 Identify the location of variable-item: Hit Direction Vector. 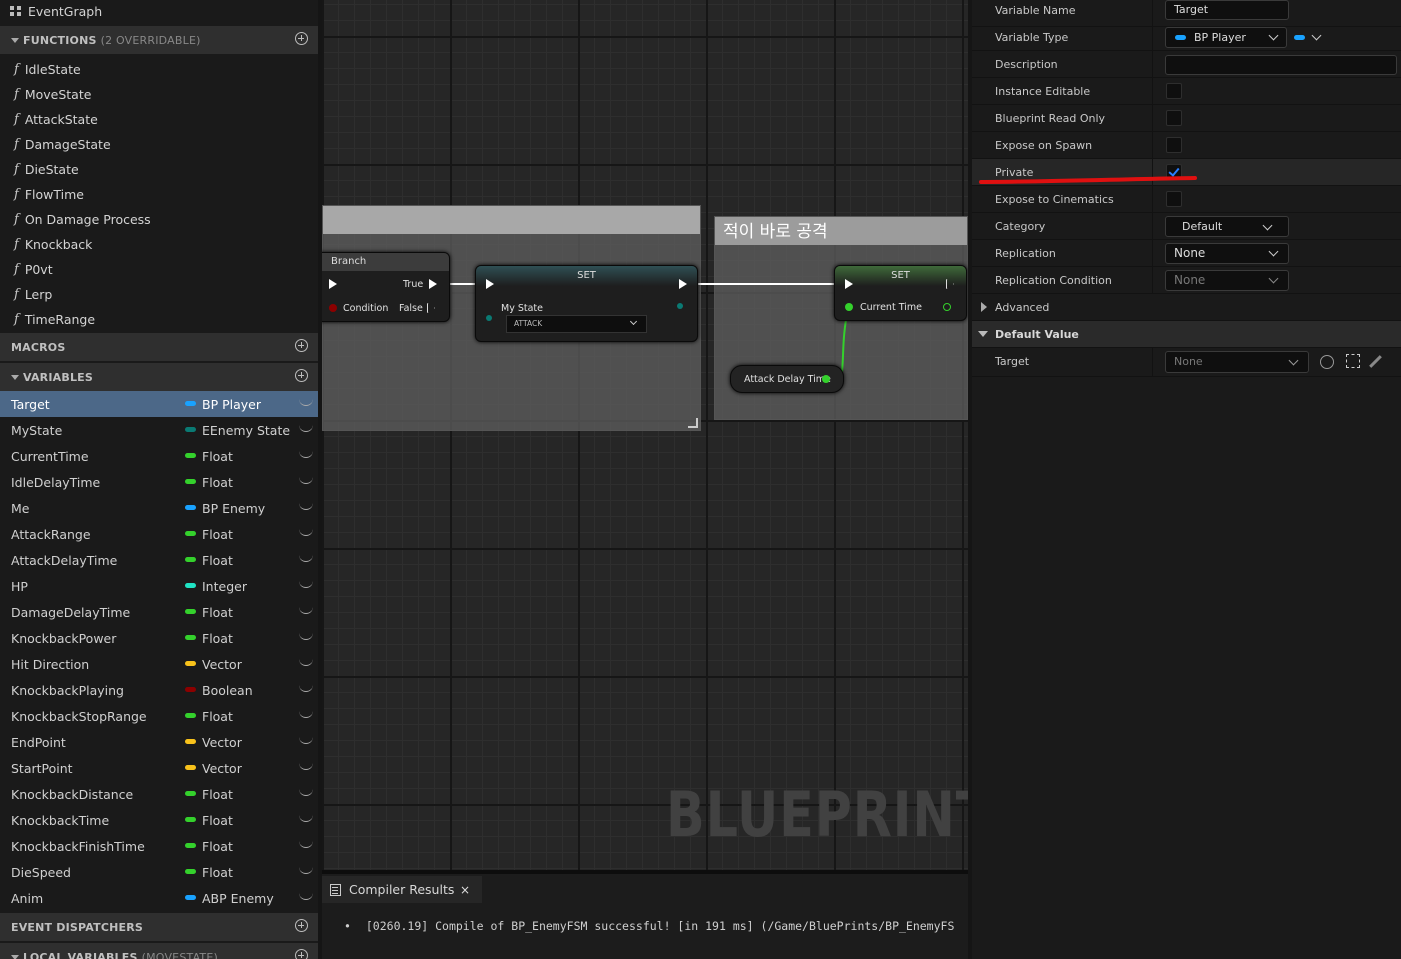
(159, 664).